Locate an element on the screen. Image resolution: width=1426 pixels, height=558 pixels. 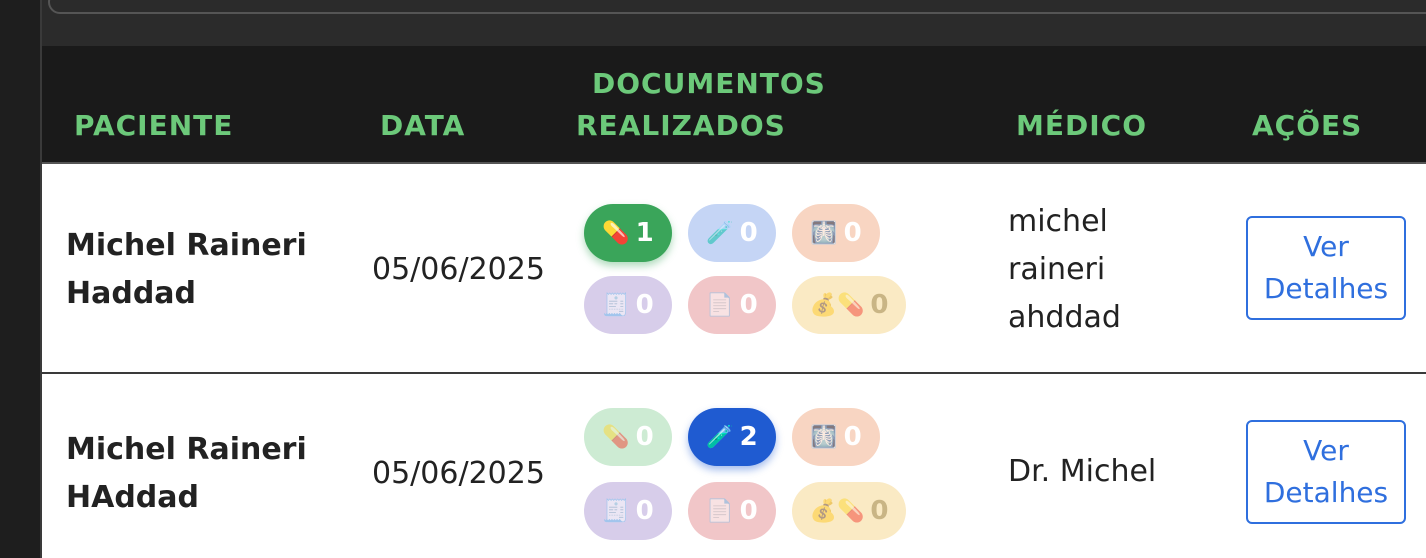
header-patient: PACIENTE is located at coordinates (154, 125).